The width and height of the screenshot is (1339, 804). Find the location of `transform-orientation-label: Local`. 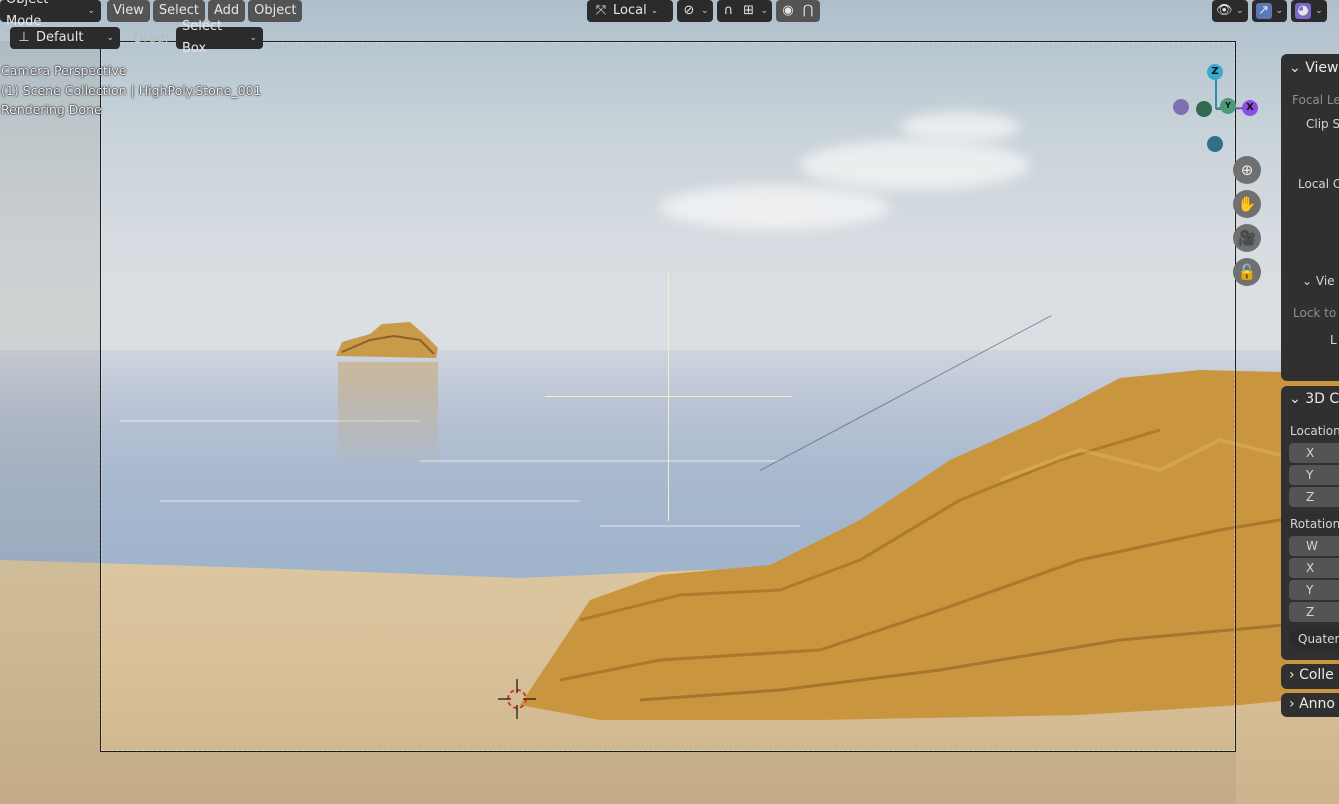

transform-orientation-label: Local is located at coordinates (630, 10).